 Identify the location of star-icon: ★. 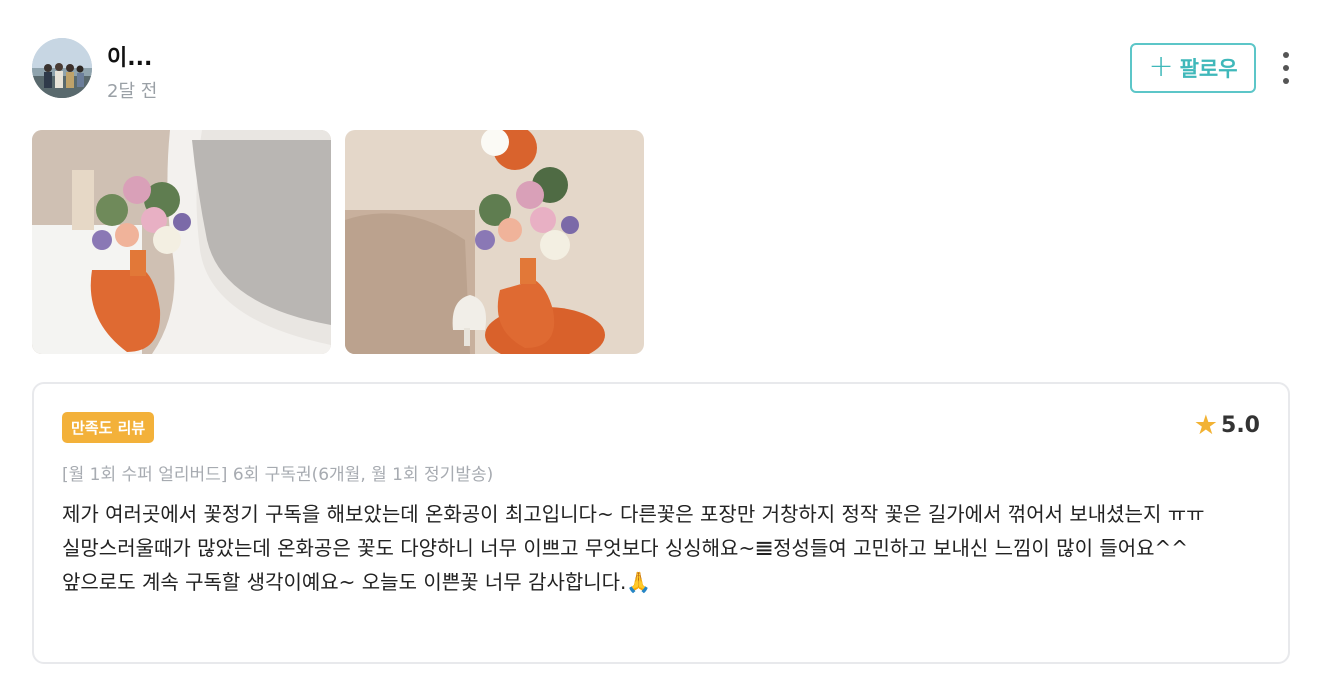
(1206, 425).